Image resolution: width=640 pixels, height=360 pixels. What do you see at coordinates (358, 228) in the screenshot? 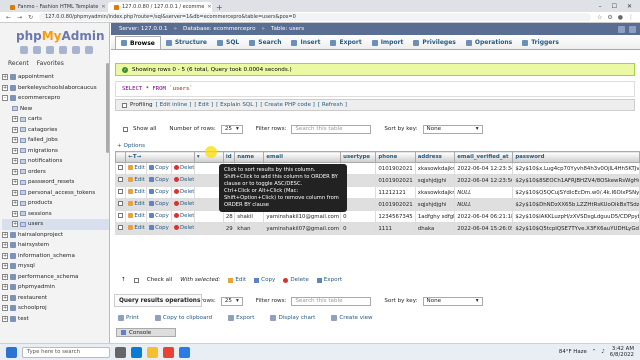
I see `cell-usertype: 0` at bounding box center [358, 228].